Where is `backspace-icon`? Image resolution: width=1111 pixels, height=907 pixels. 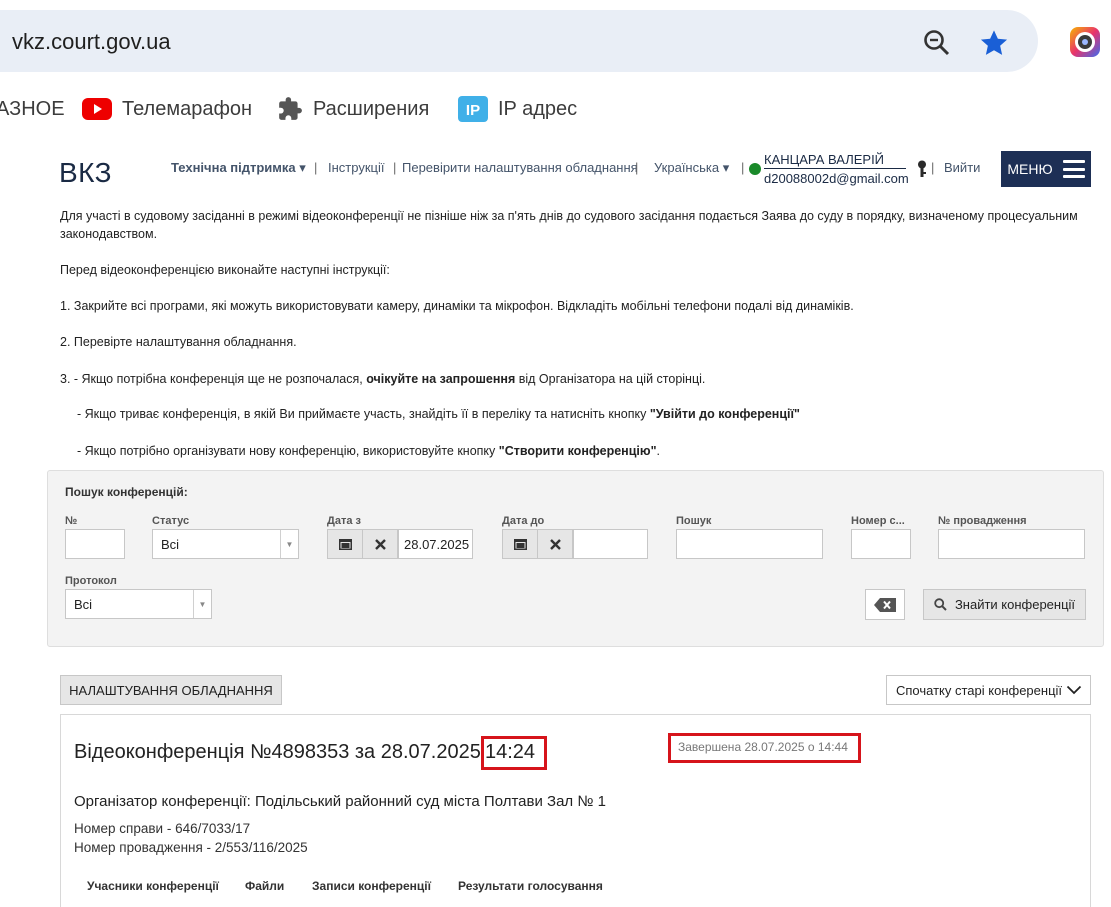 backspace-icon is located at coordinates (885, 604).